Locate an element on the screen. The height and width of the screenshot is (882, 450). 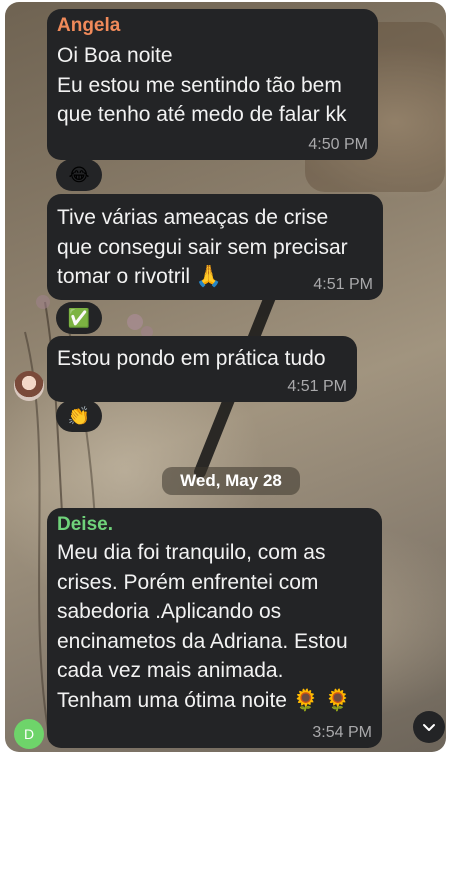
message-time: 3:54 PM is located at coordinates (342, 732).